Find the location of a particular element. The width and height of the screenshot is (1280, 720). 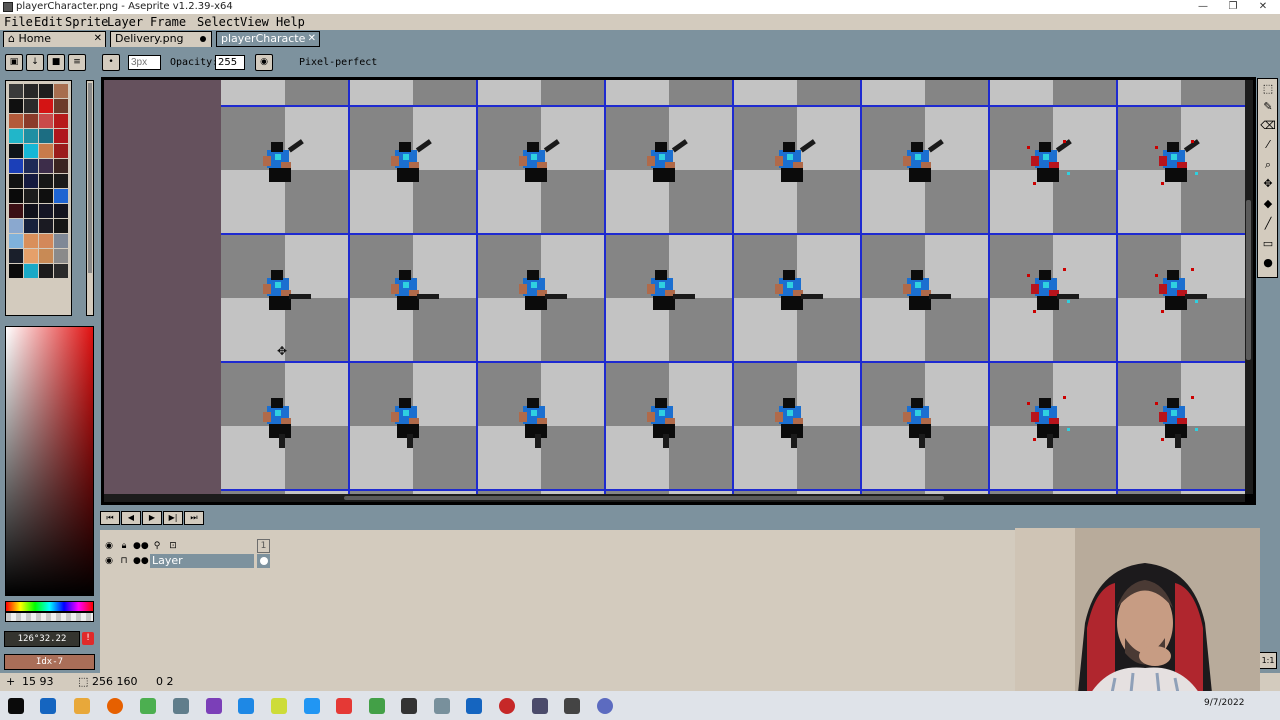

canvas-vertical-scrollbar is located at coordinates (1249, 287).